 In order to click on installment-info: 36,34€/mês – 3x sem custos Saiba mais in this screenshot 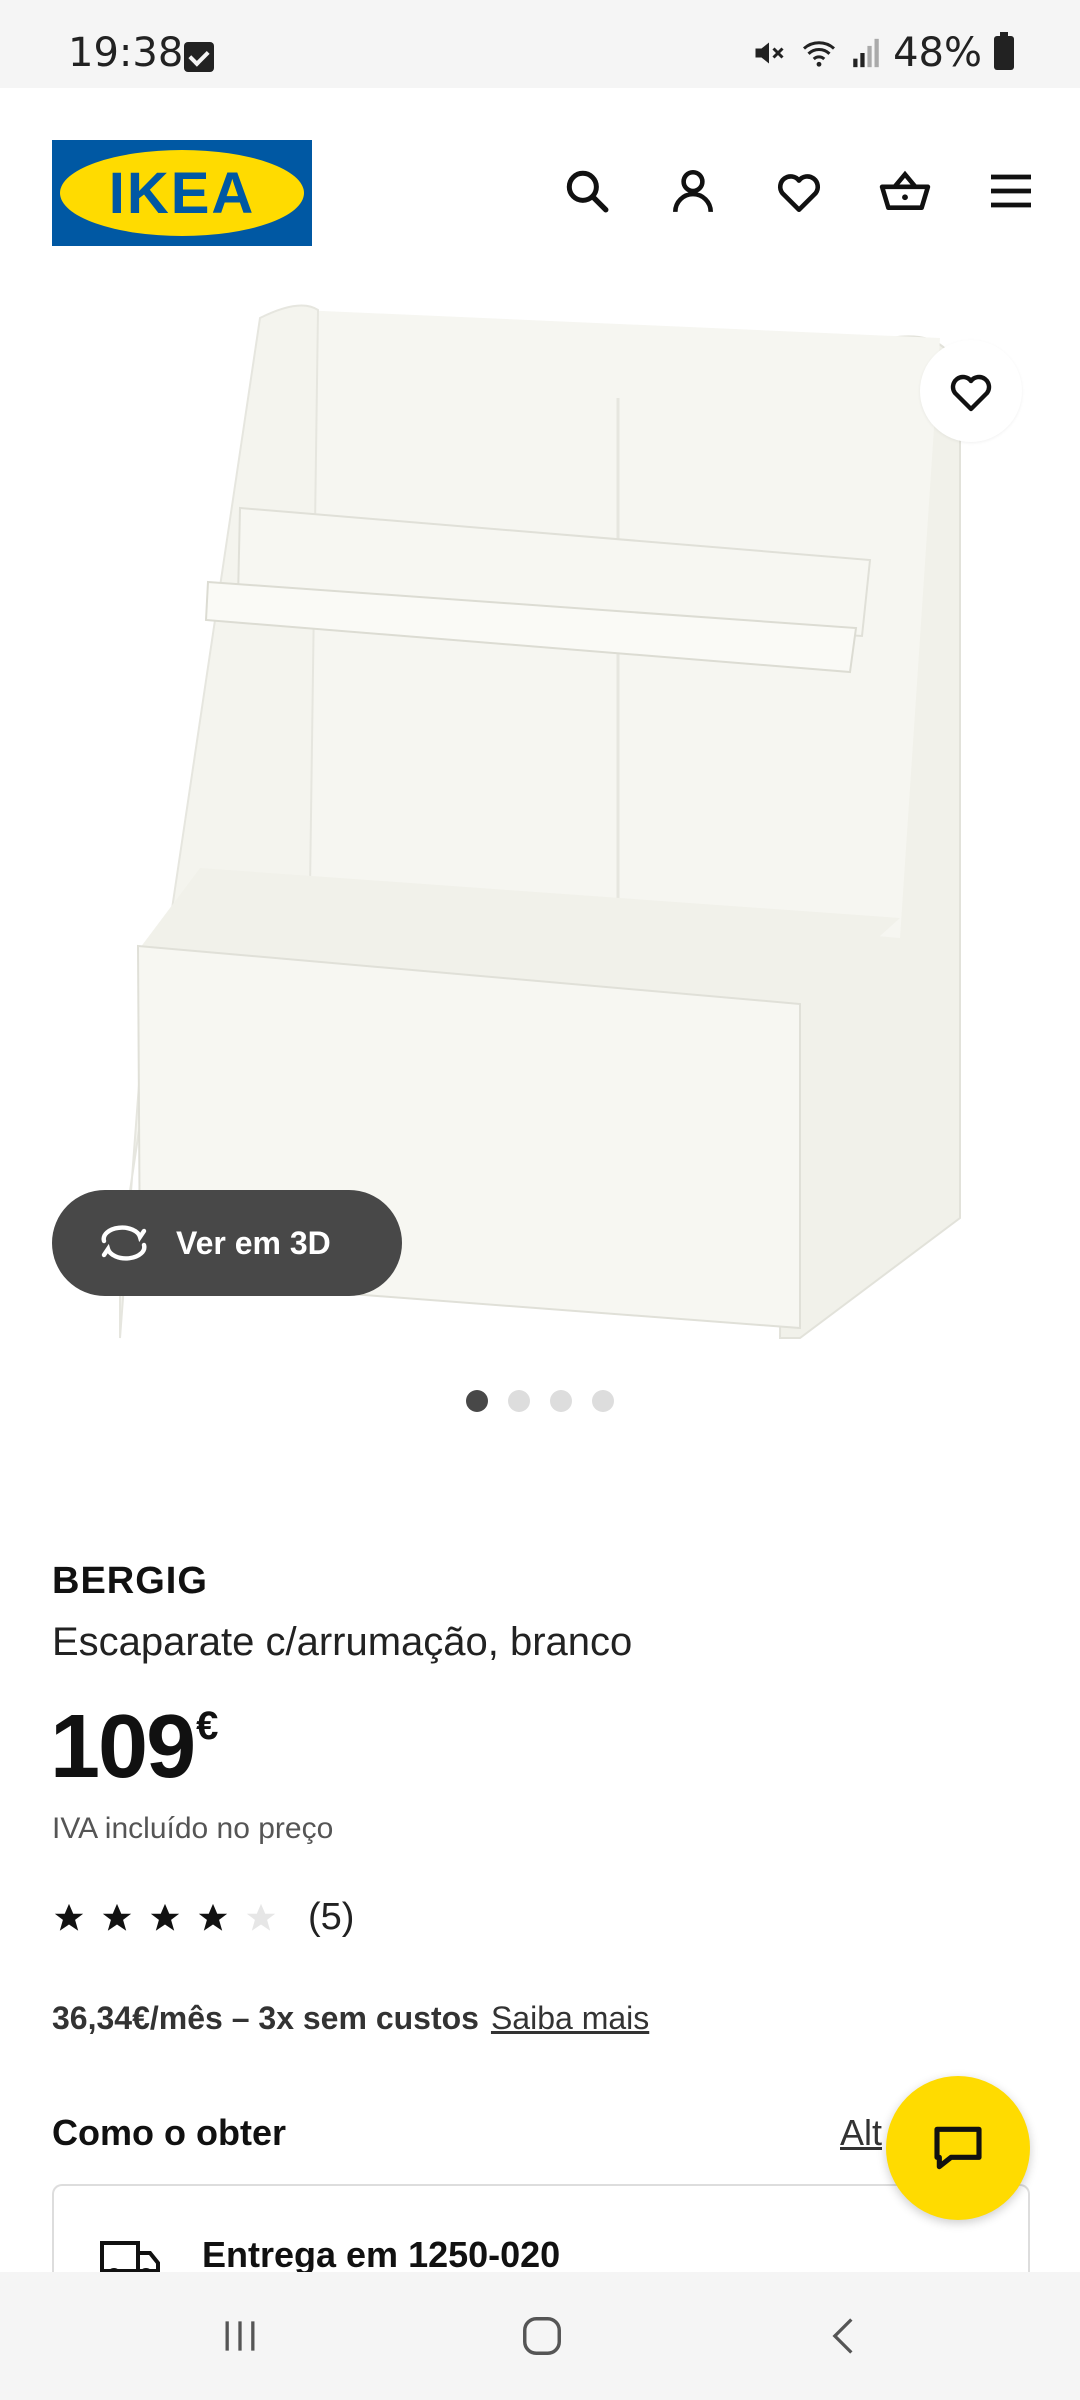, I will do `click(350, 2018)`.